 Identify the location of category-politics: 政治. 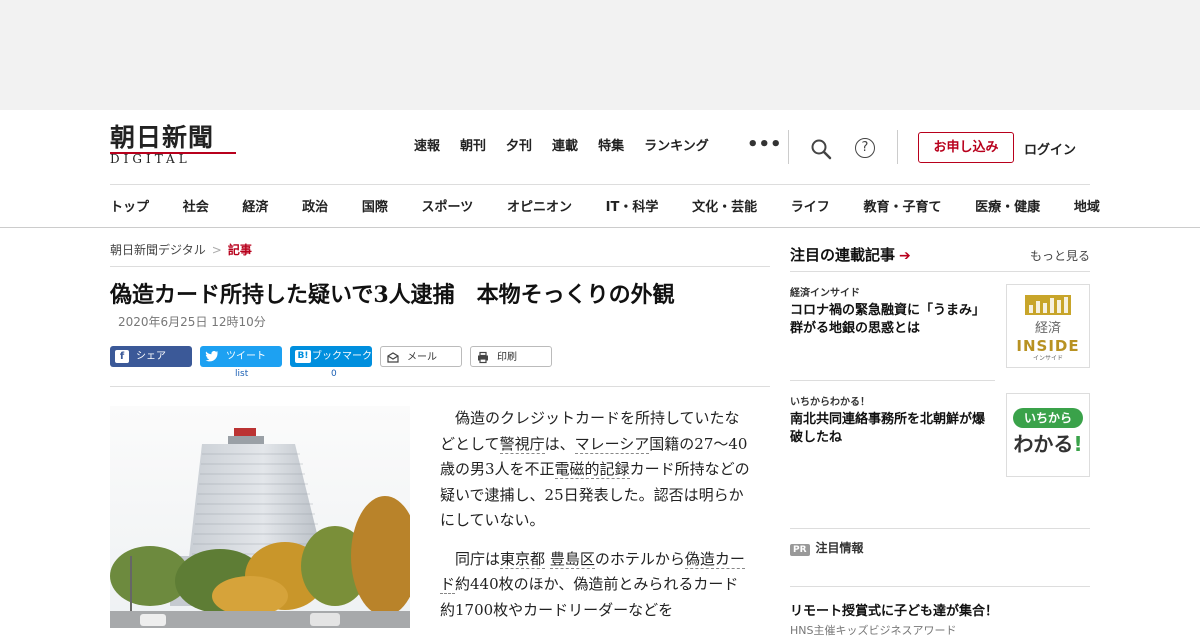
(315, 205).